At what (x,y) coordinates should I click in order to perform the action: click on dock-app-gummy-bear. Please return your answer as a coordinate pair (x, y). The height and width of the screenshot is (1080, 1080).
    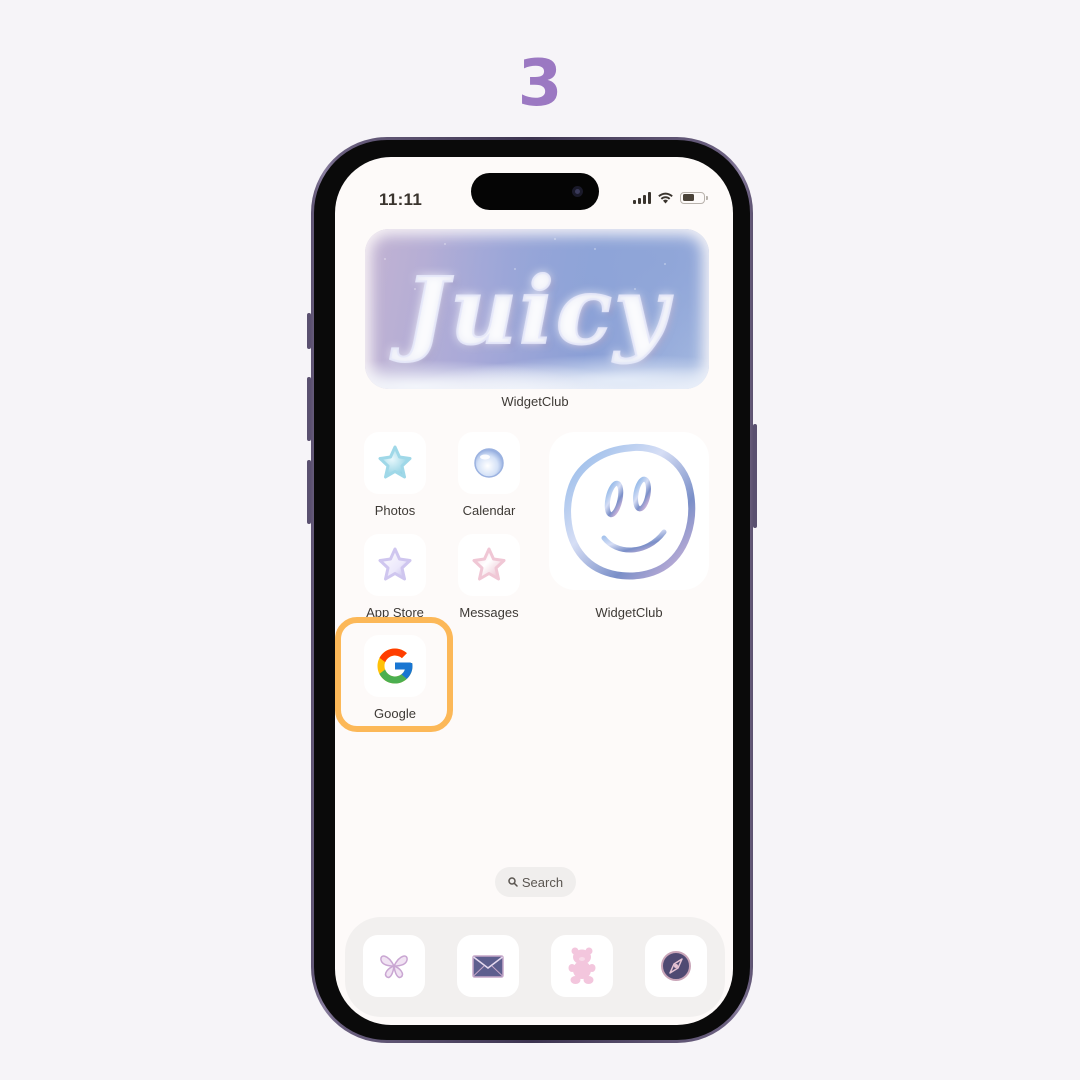
    Looking at the image, I should click on (582, 966).